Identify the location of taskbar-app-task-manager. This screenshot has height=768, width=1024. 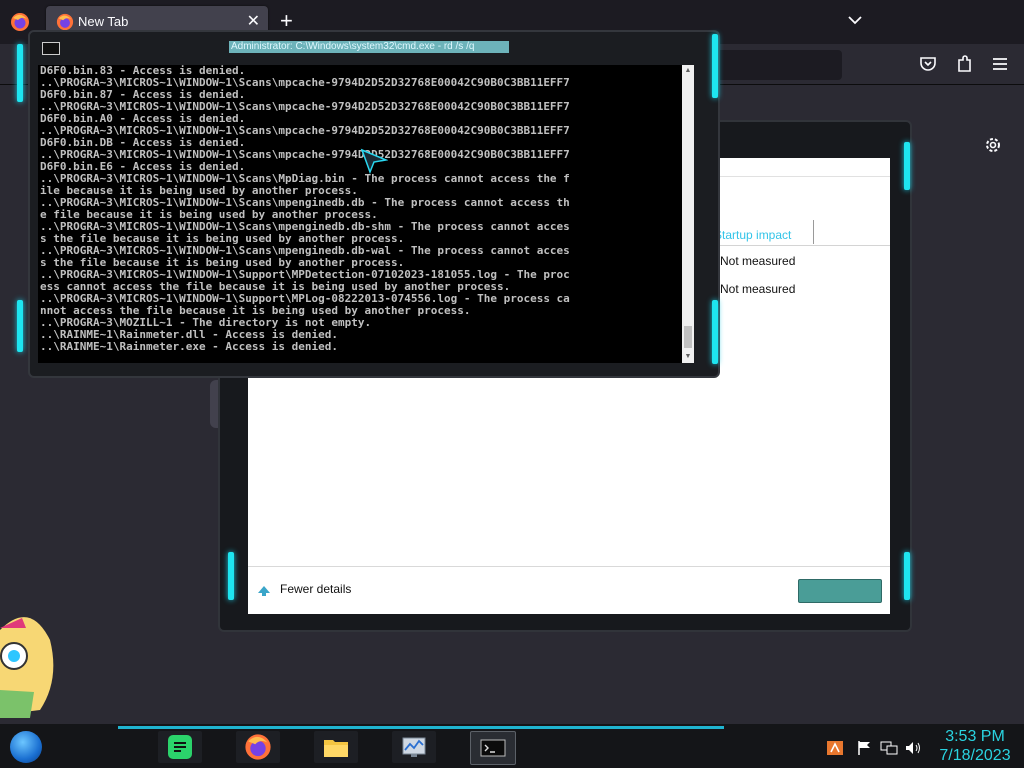
(414, 747).